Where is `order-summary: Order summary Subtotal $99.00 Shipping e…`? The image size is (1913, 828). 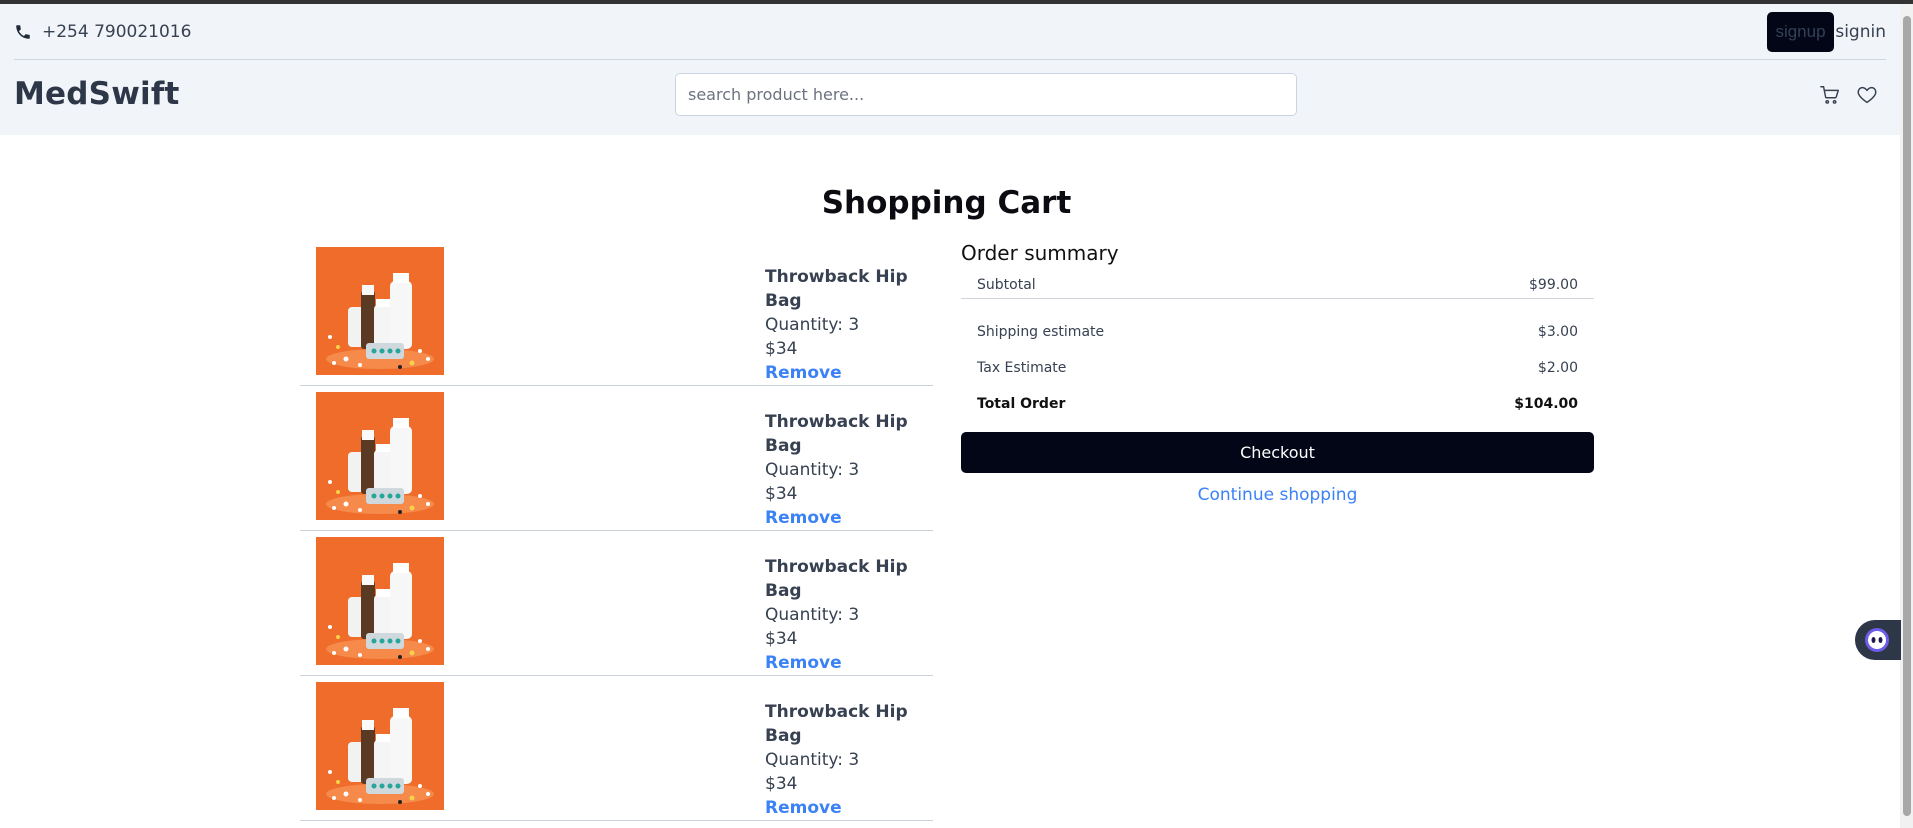
order-summary: Order summary Subtotal $99.00 Shipping e… is located at coordinates (1277, 373).